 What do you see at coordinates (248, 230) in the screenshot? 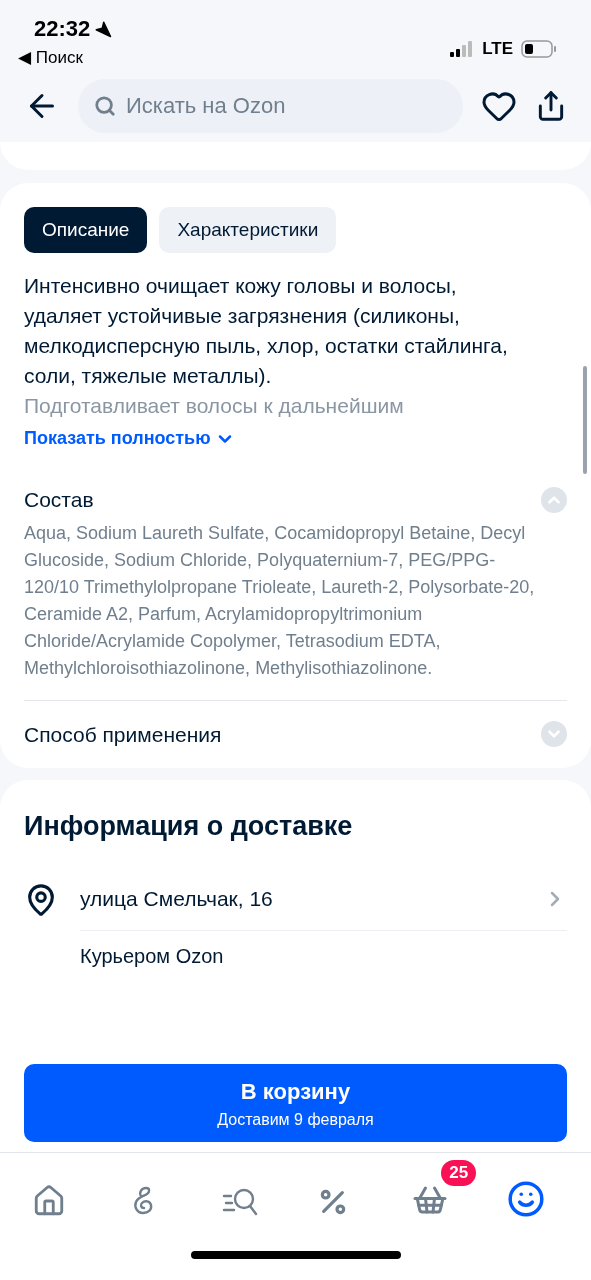
I see `tab: Характеристики` at bounding box center [248, 230].